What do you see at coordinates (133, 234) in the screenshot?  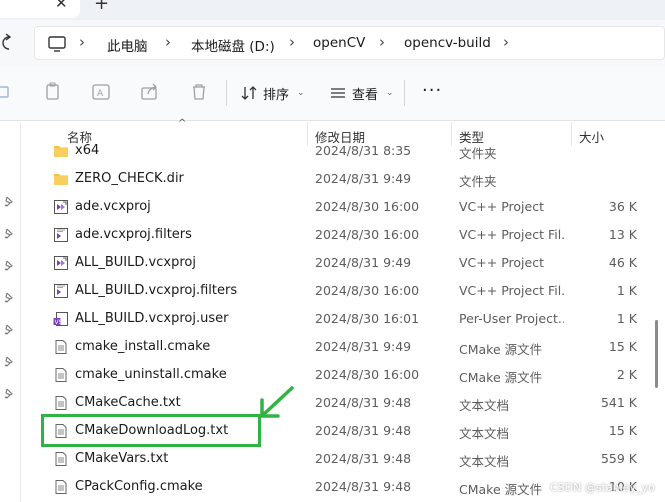 I see `file-name: ade.vcxproj.filters` at bounding box center [133, 234].